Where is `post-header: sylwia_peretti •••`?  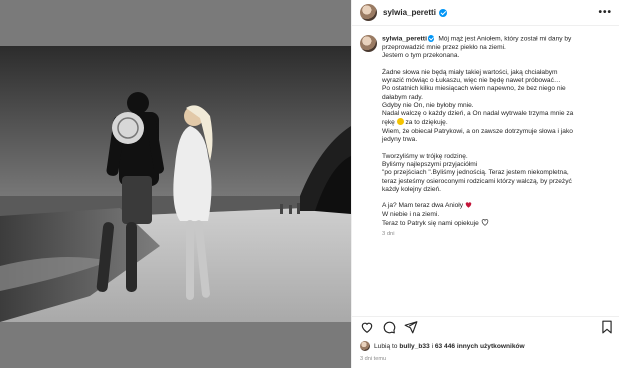
post-header: sylwia_peretti ••• is located at coordinates (485, 13).